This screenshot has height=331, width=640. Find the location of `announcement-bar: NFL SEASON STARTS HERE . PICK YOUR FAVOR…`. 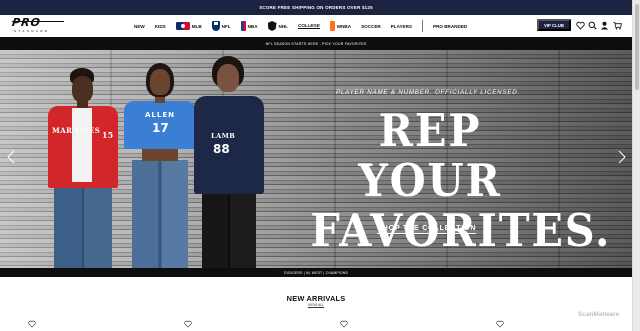

announcement-bar: NFL SEASON STARTS HERE . PICK YOUR FAVOR… is located at coordinates (316, 43).